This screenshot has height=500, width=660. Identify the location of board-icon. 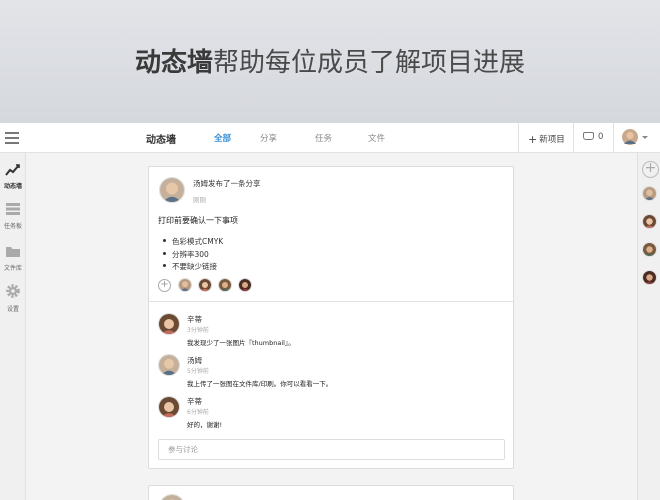
(13, 209).